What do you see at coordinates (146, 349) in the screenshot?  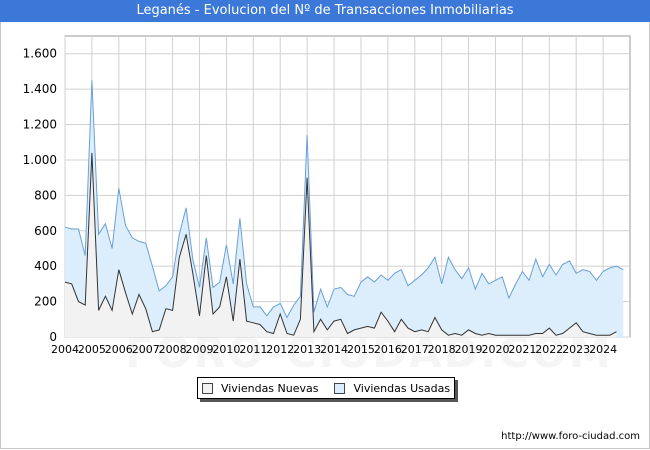 I see `x-tick-label: 2007` at bounding box center [146, 349].